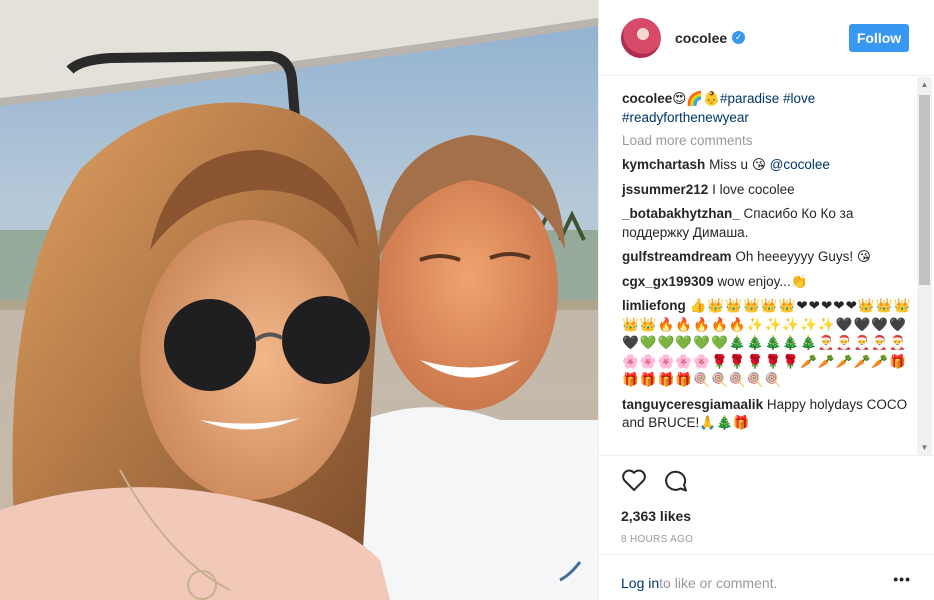 This screenshot has width=934, height=600. What do you see at coordinates (654, 305) in the screenshot?
I see `comment-username: limliefong` at bounding box center [654, 305].